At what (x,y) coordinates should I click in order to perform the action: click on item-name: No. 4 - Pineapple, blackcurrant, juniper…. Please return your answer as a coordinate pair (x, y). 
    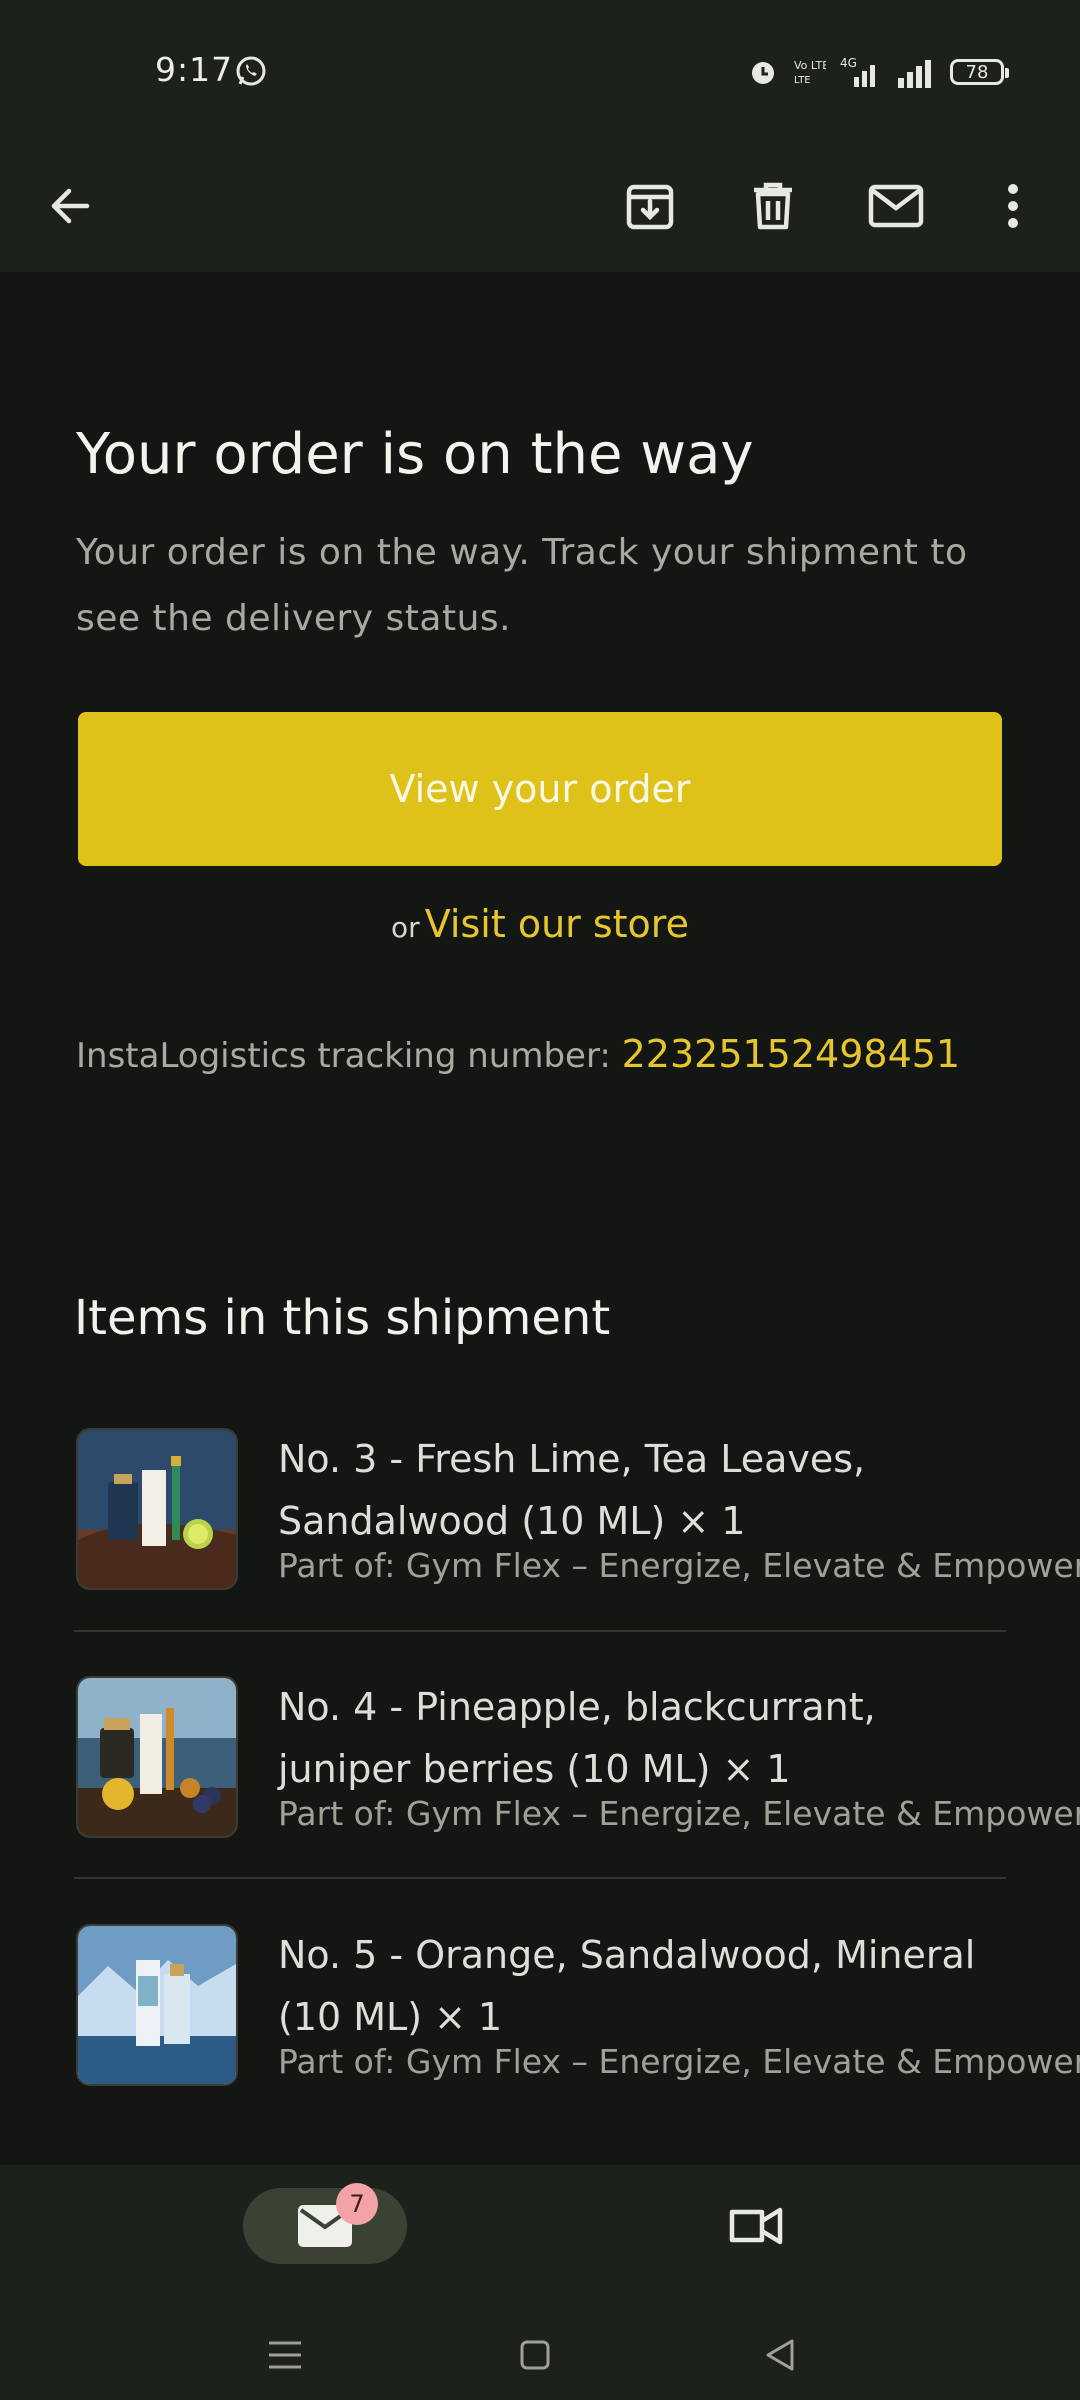
    Looking at the image, I should click on (577, 1738).